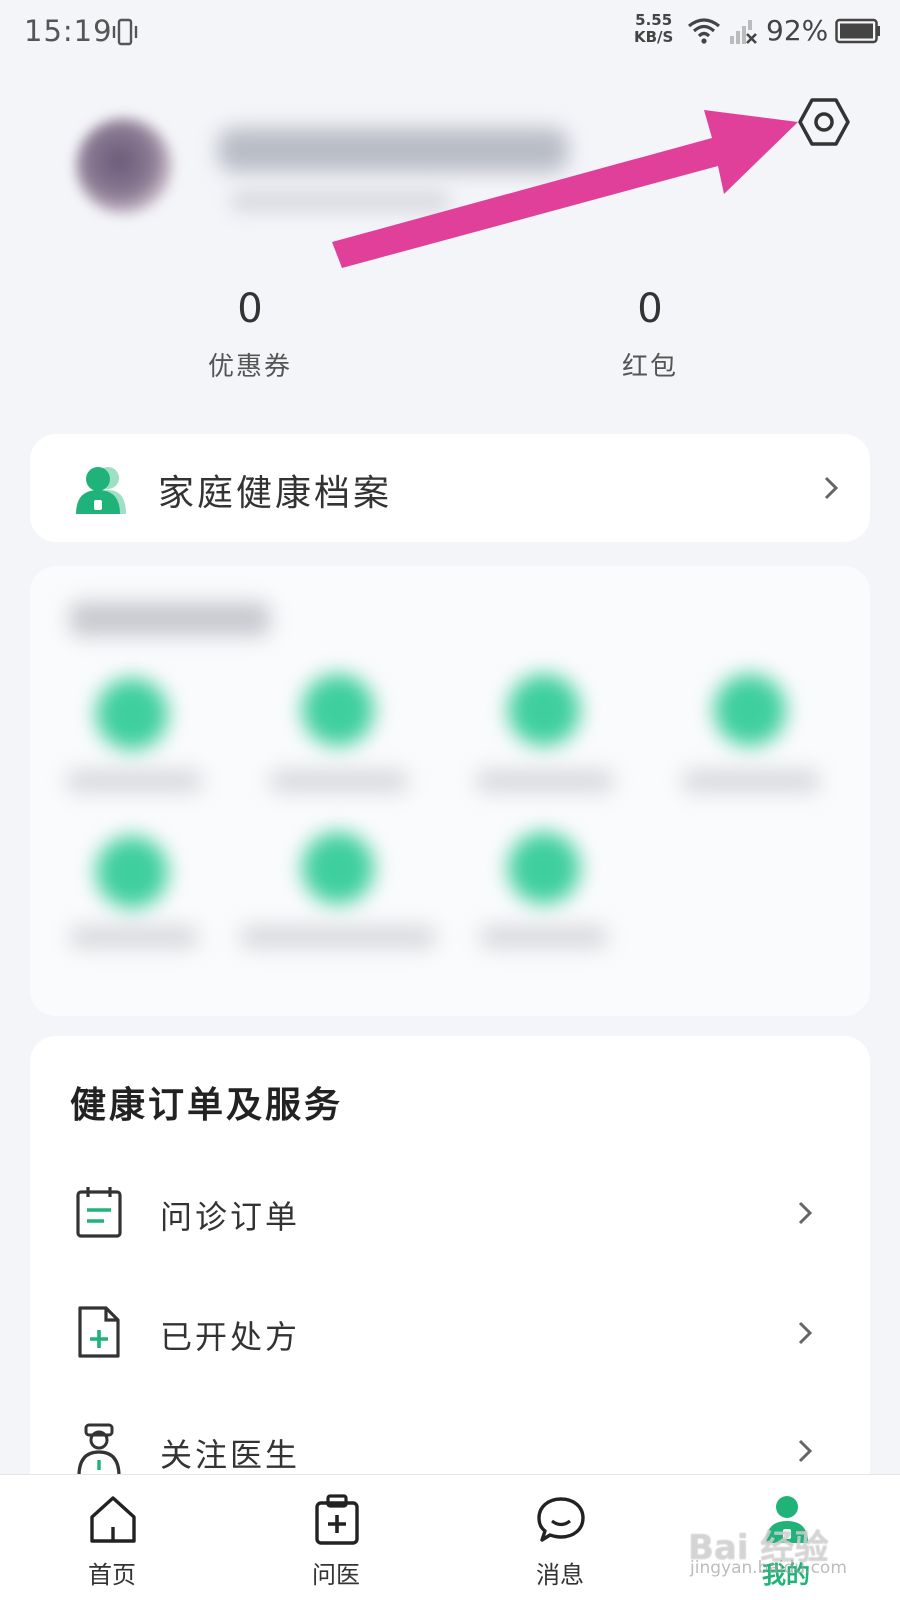 This screenshot has height=1600, width=900. Describe the element at coordinates (450, 32) in the screenshot. I see `status-bar: 15:19 5.55 KB/S 92%` at that location.